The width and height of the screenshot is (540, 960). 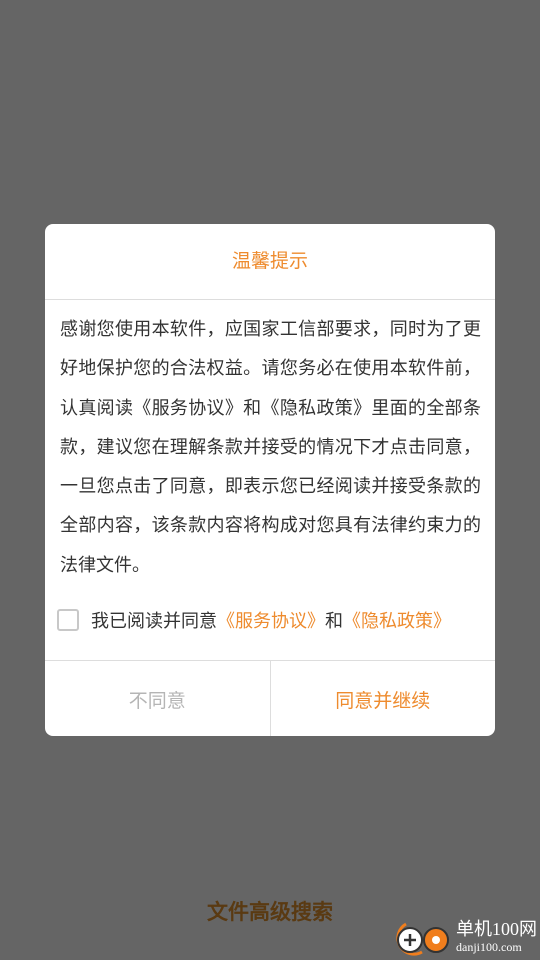 What do you see at coordinates (334, 621) in the screenshot?
I see `and-label: 和` at bounding box center [334, 621].